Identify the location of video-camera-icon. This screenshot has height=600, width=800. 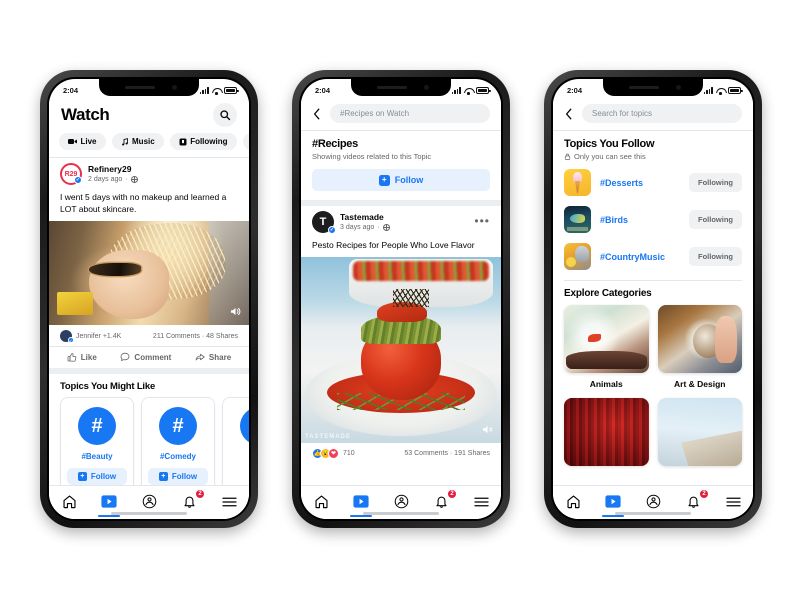
(72, 141).